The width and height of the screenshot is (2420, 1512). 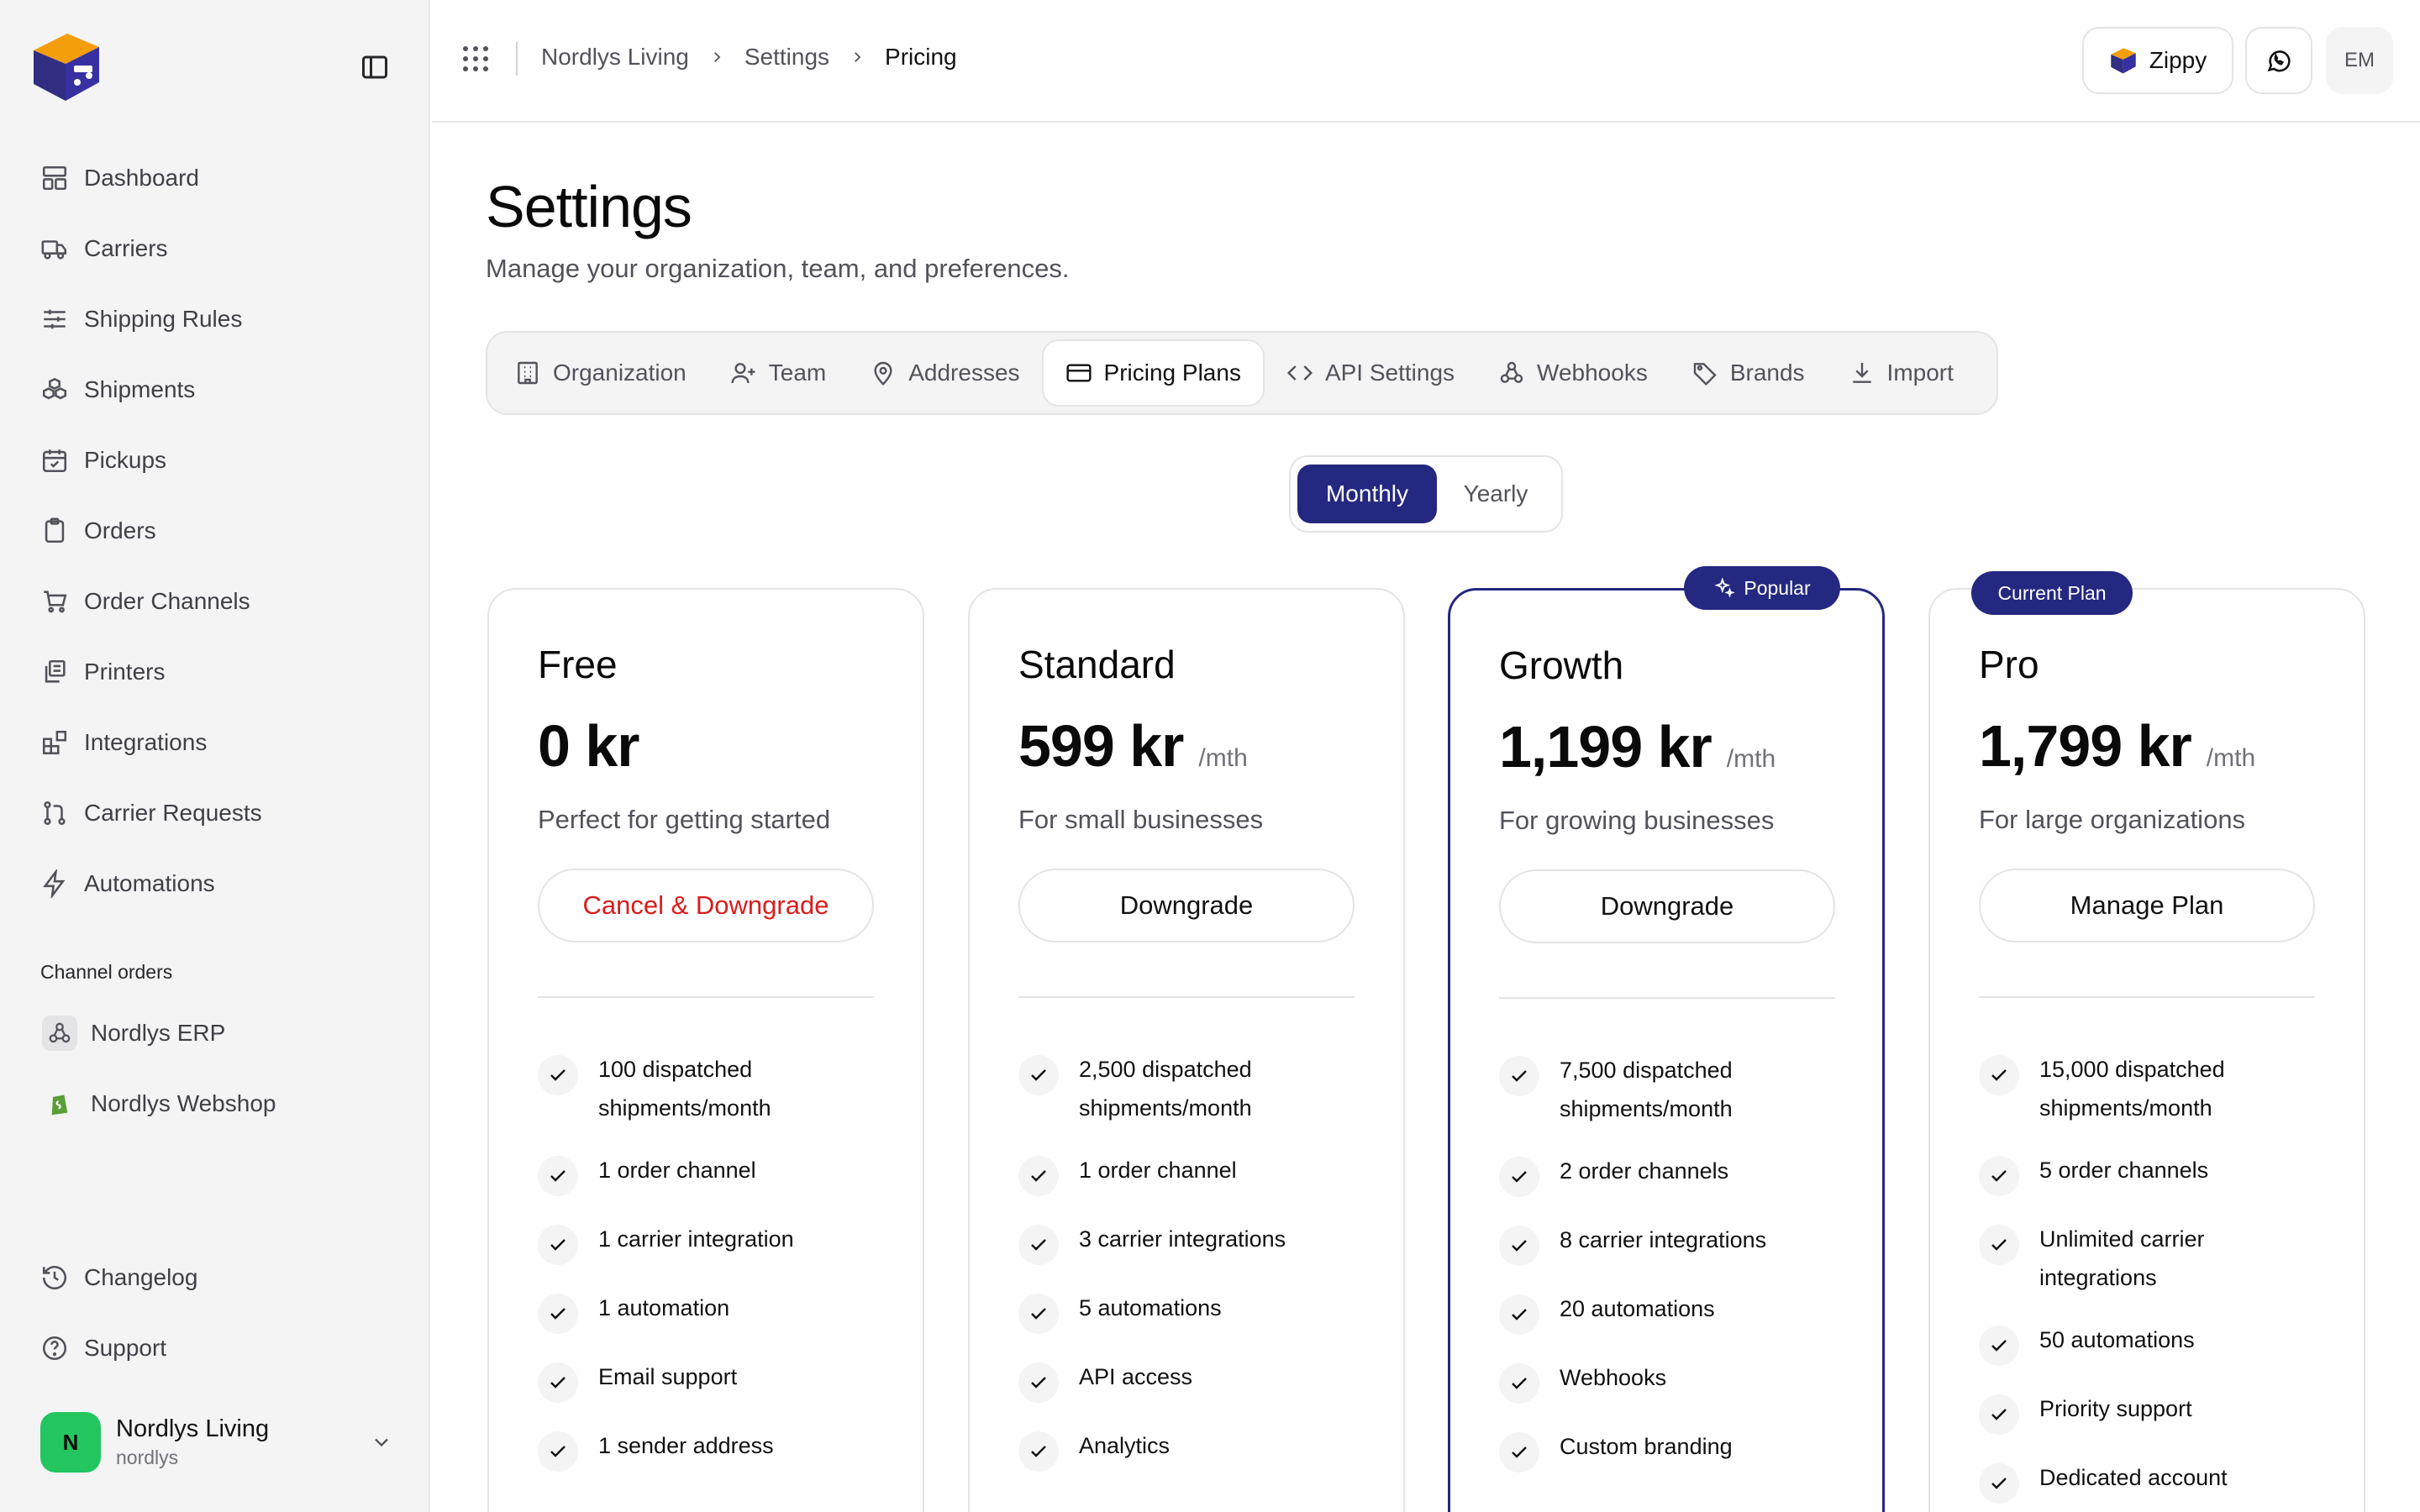 I want to click on tab-import: Import, so click(x=1901, y=373).